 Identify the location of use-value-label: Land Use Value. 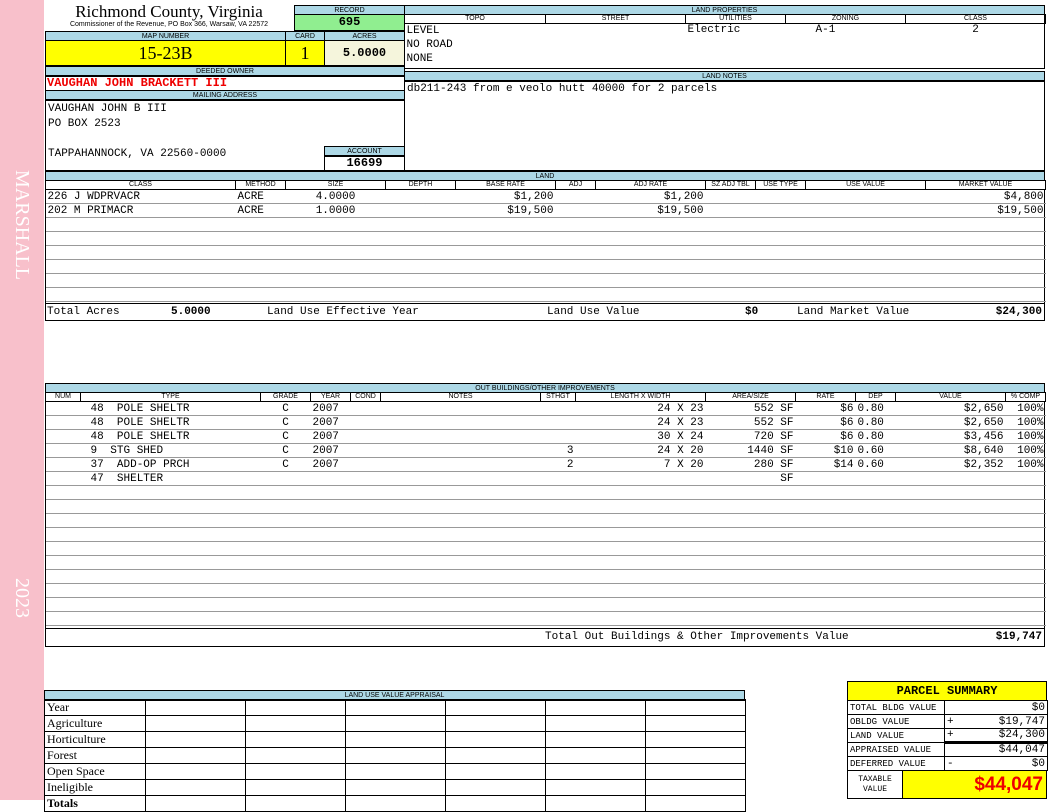
(593, 312).